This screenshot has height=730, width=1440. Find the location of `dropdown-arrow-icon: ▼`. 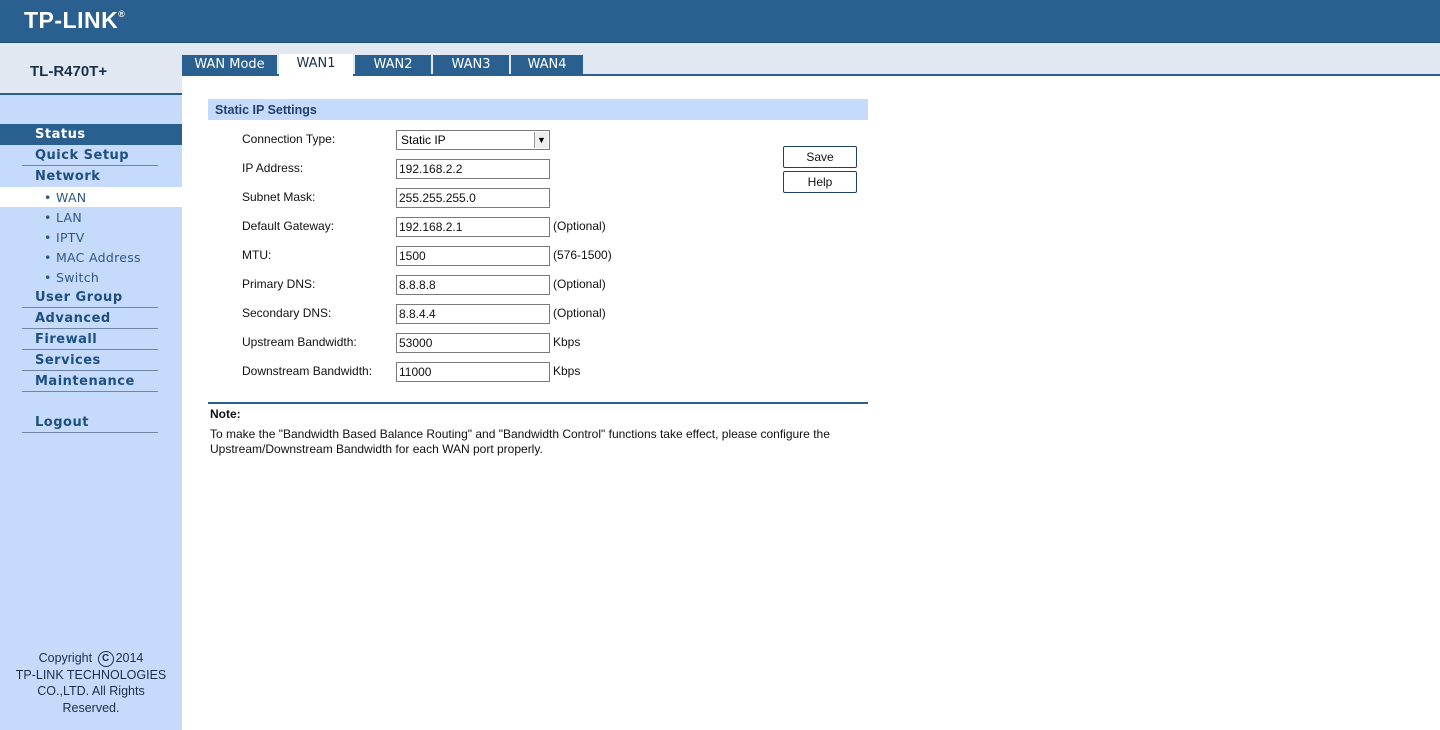

dropdown-arrow-icon: ▼ is located at coordinates (541, 140).